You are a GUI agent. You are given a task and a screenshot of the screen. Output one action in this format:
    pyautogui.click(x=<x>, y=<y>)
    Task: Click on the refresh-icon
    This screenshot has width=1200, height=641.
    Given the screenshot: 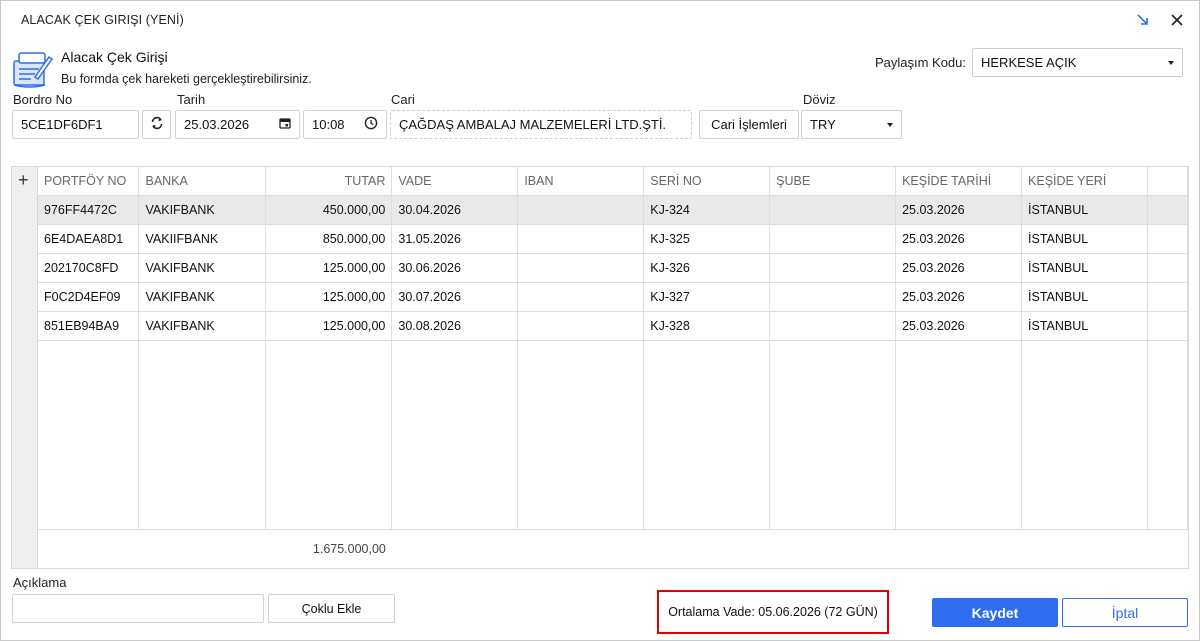 What is the action you would take?
    pyautogui.click(x=157, y=124)
    